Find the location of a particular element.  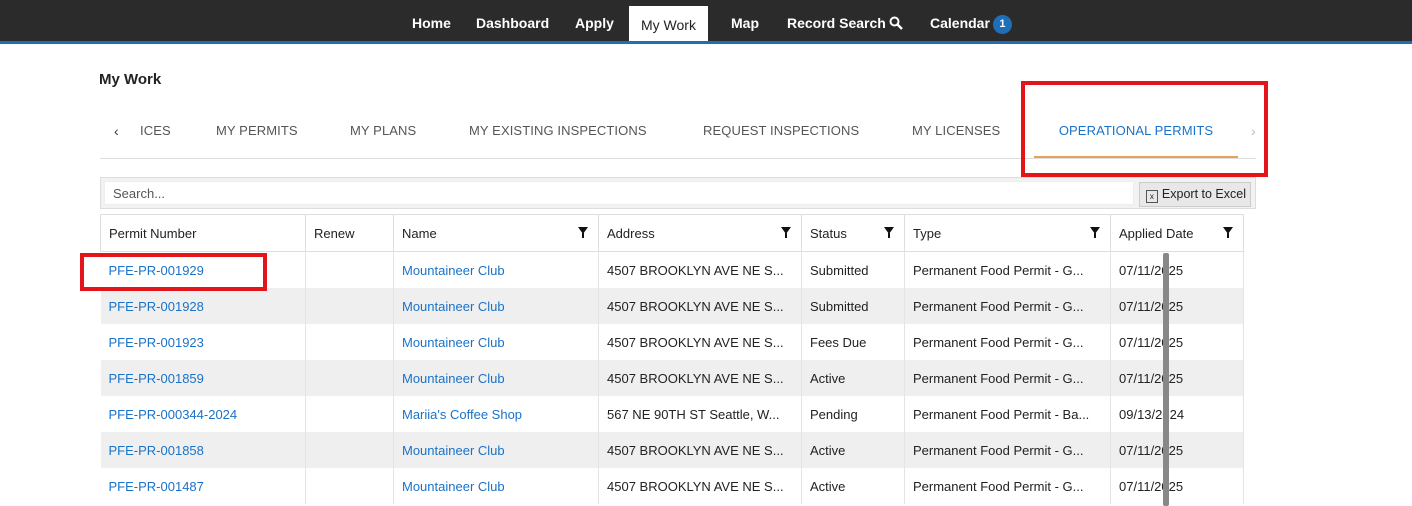

export-to-excel-button: x Export to Excel is located at coordinates (1194, 194).